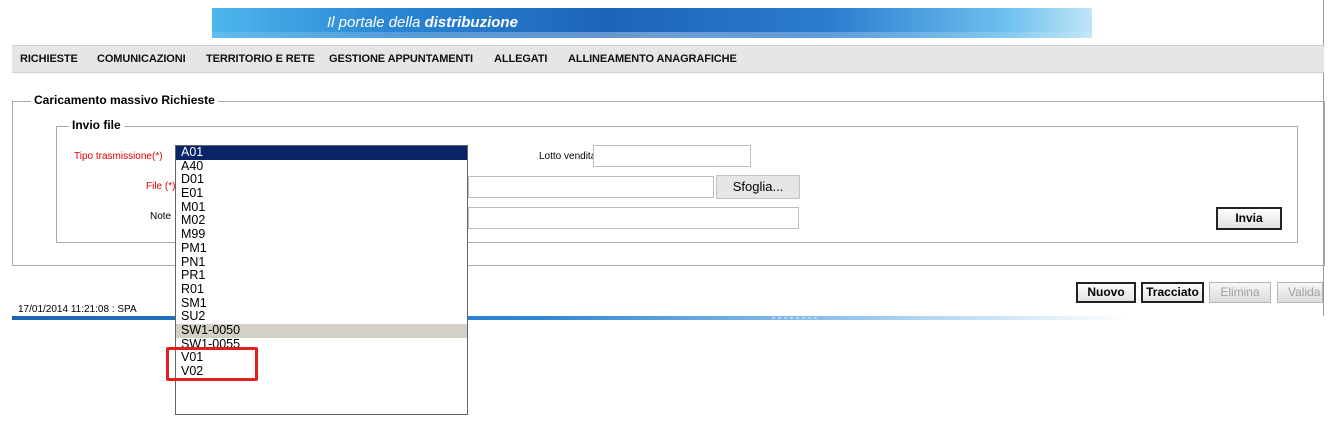 This screenshot has width=1328, height=448. Describe the element at coordinates (520, 59) in the screenshot. I see `menu-item-allegati: ALLEGATI` at that location.